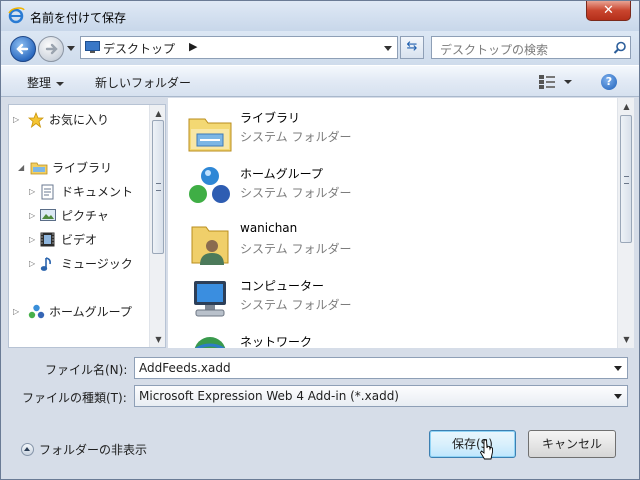 Image resolution: width=640 pixels, height=480 pixels. What do you see at coordinates (388, 48) in the screenshot?
I see `address-dropdown` at bounding box center [388, 48].